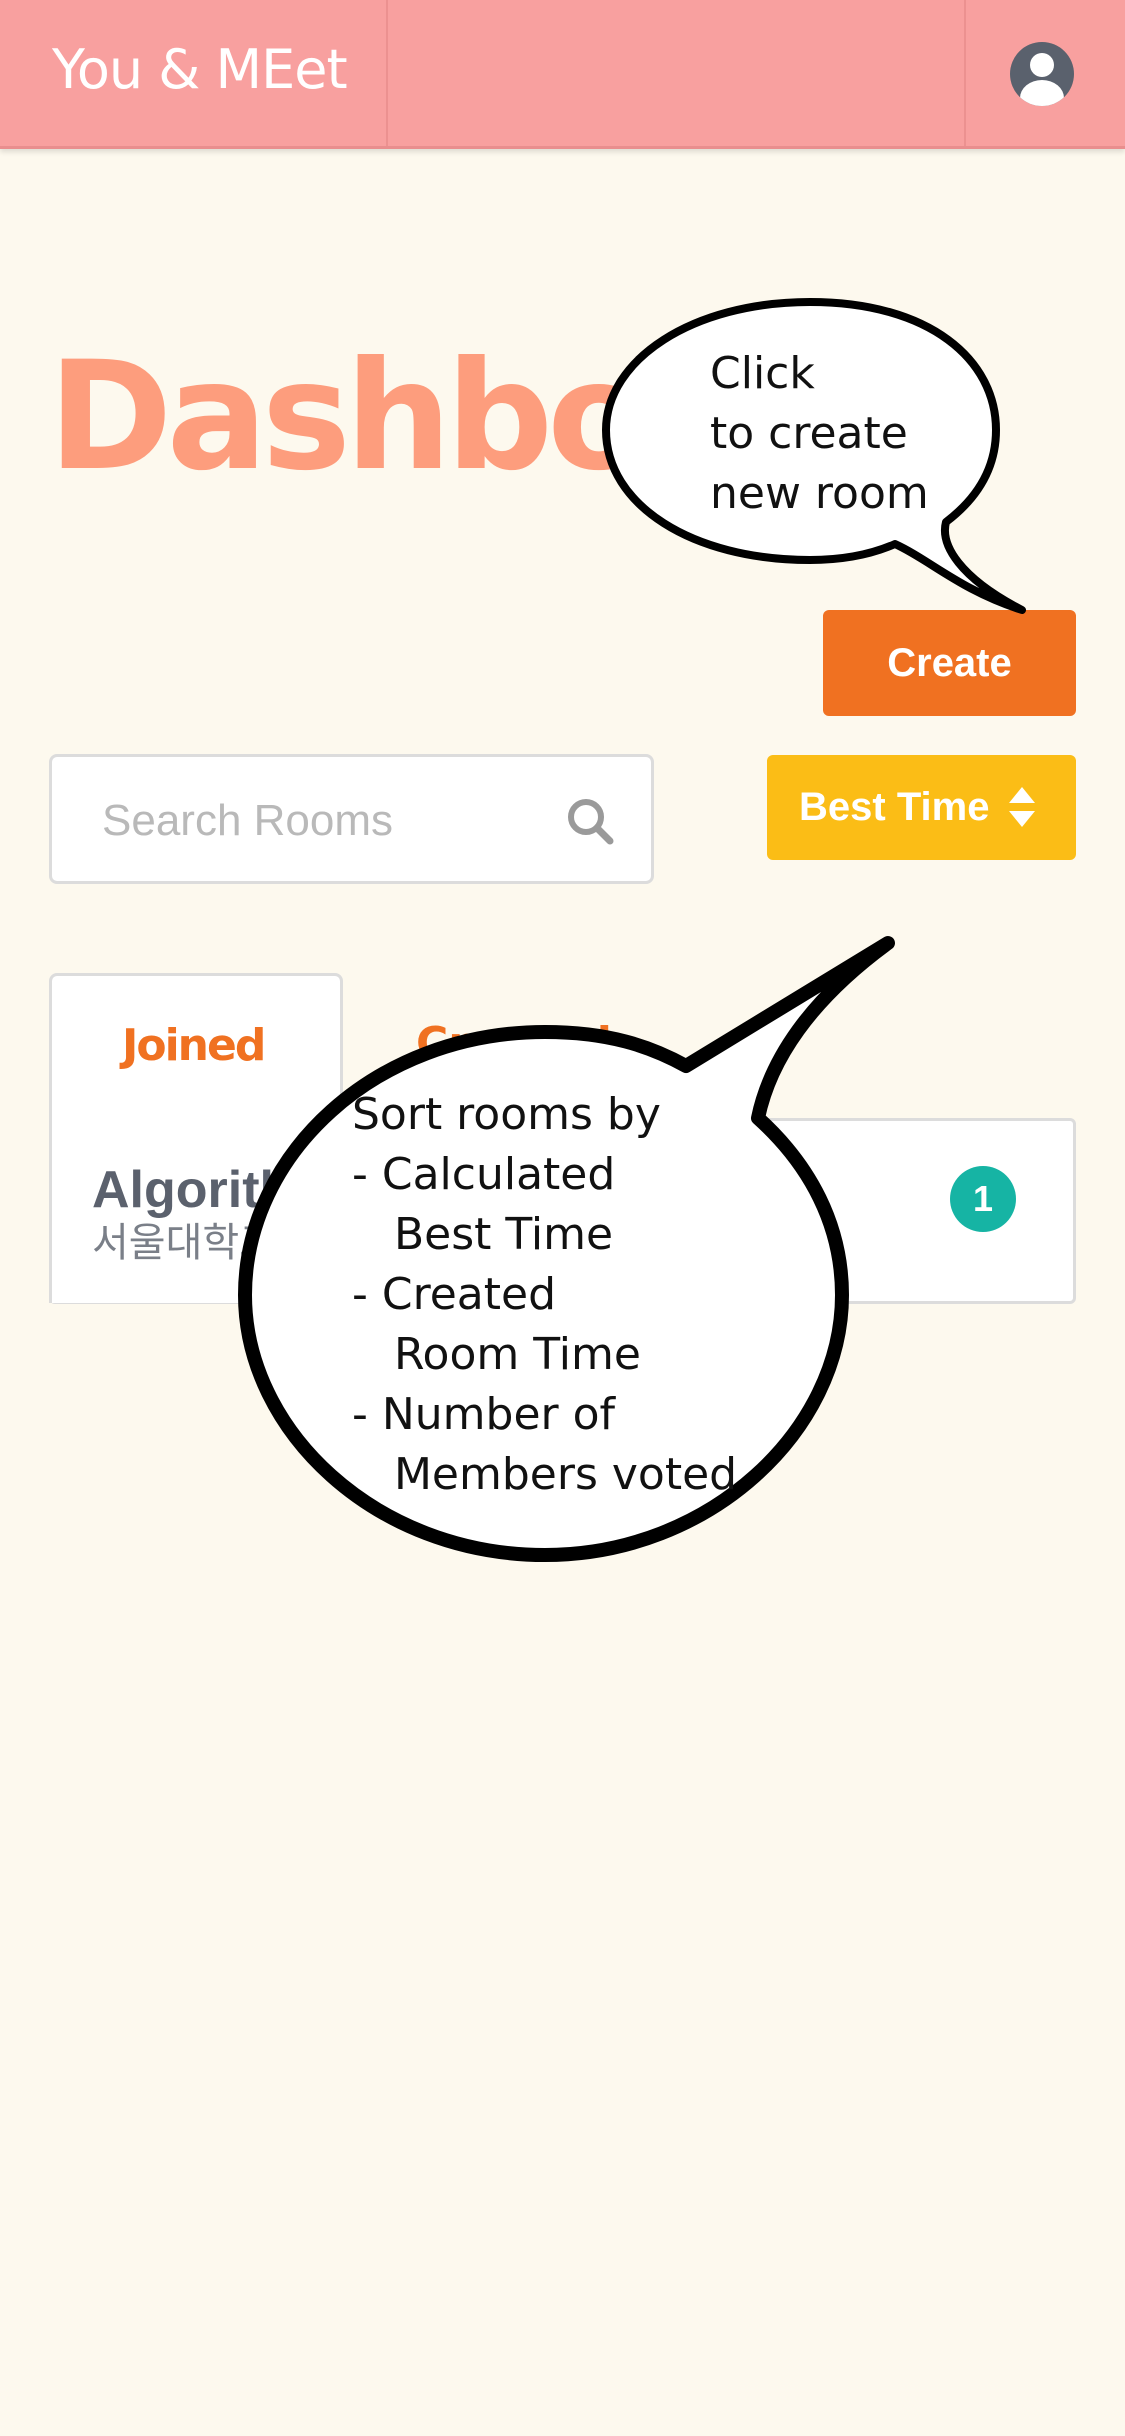 This screenshot has width=1125, height=2436. Describe the element at coordinates (322, 821) in the screenshot. I see `search-input` at that location.